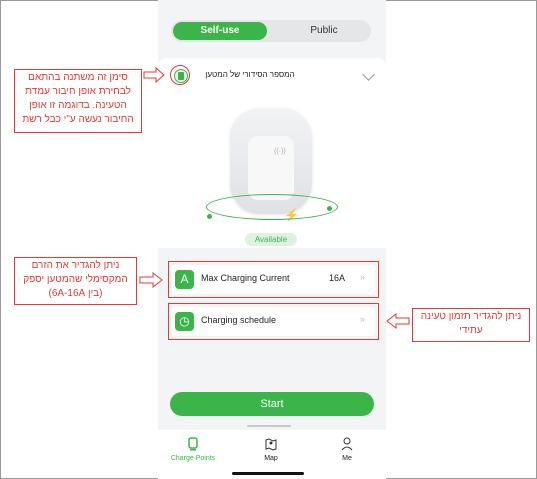  What do you see at coordinates (193, 444) in the screenshot?
I see `charger-icon` at bounding box center [193, 444].